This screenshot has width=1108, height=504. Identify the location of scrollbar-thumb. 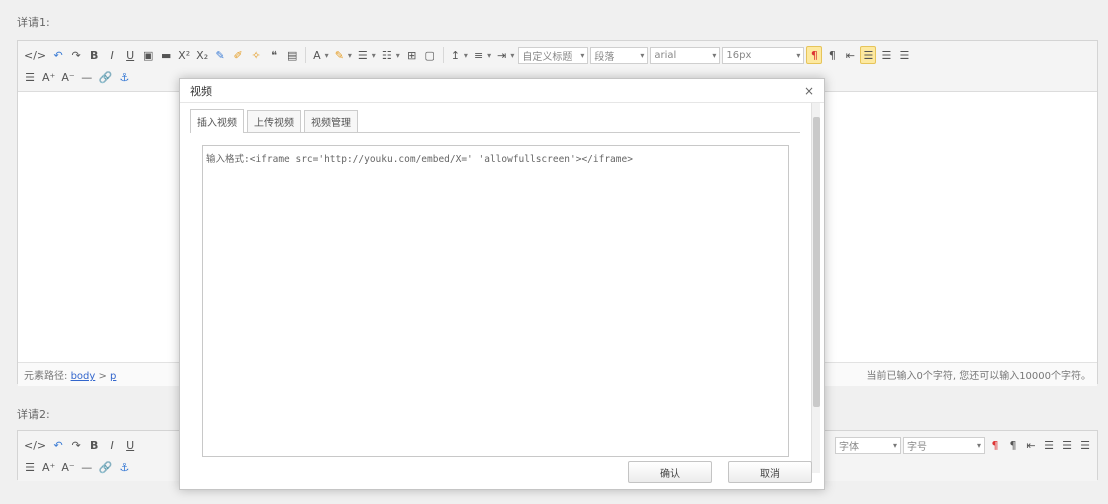
(816, 262).